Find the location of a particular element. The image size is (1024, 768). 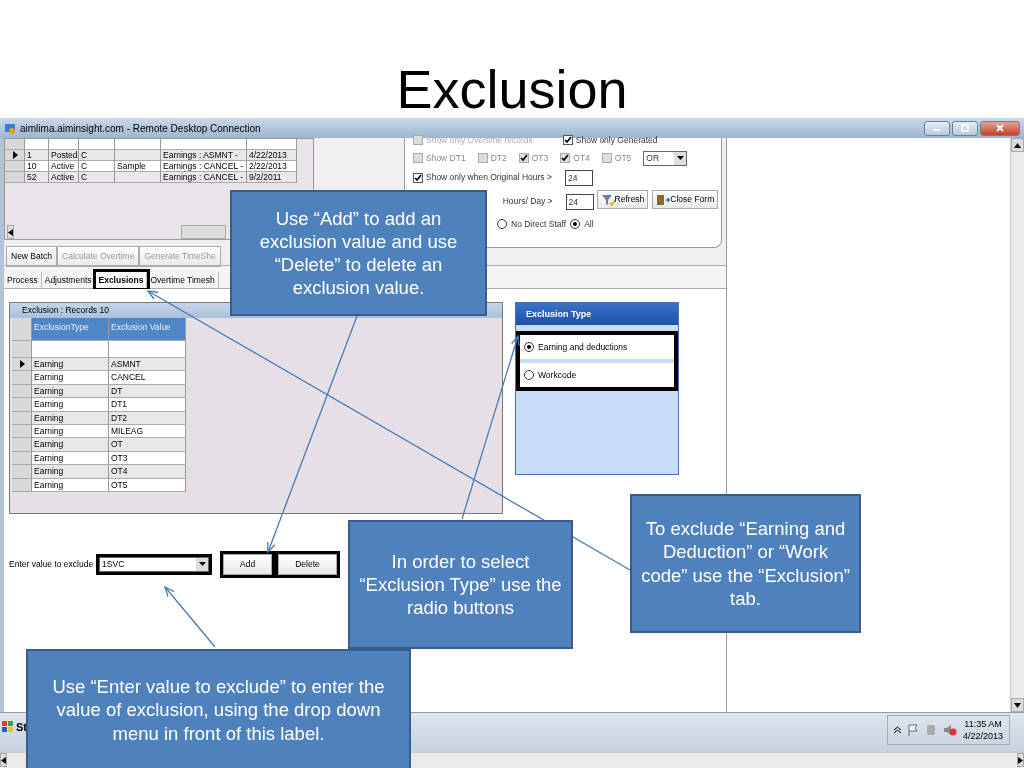

checkbox-label: DT2 is located at coordinates (498, 158).